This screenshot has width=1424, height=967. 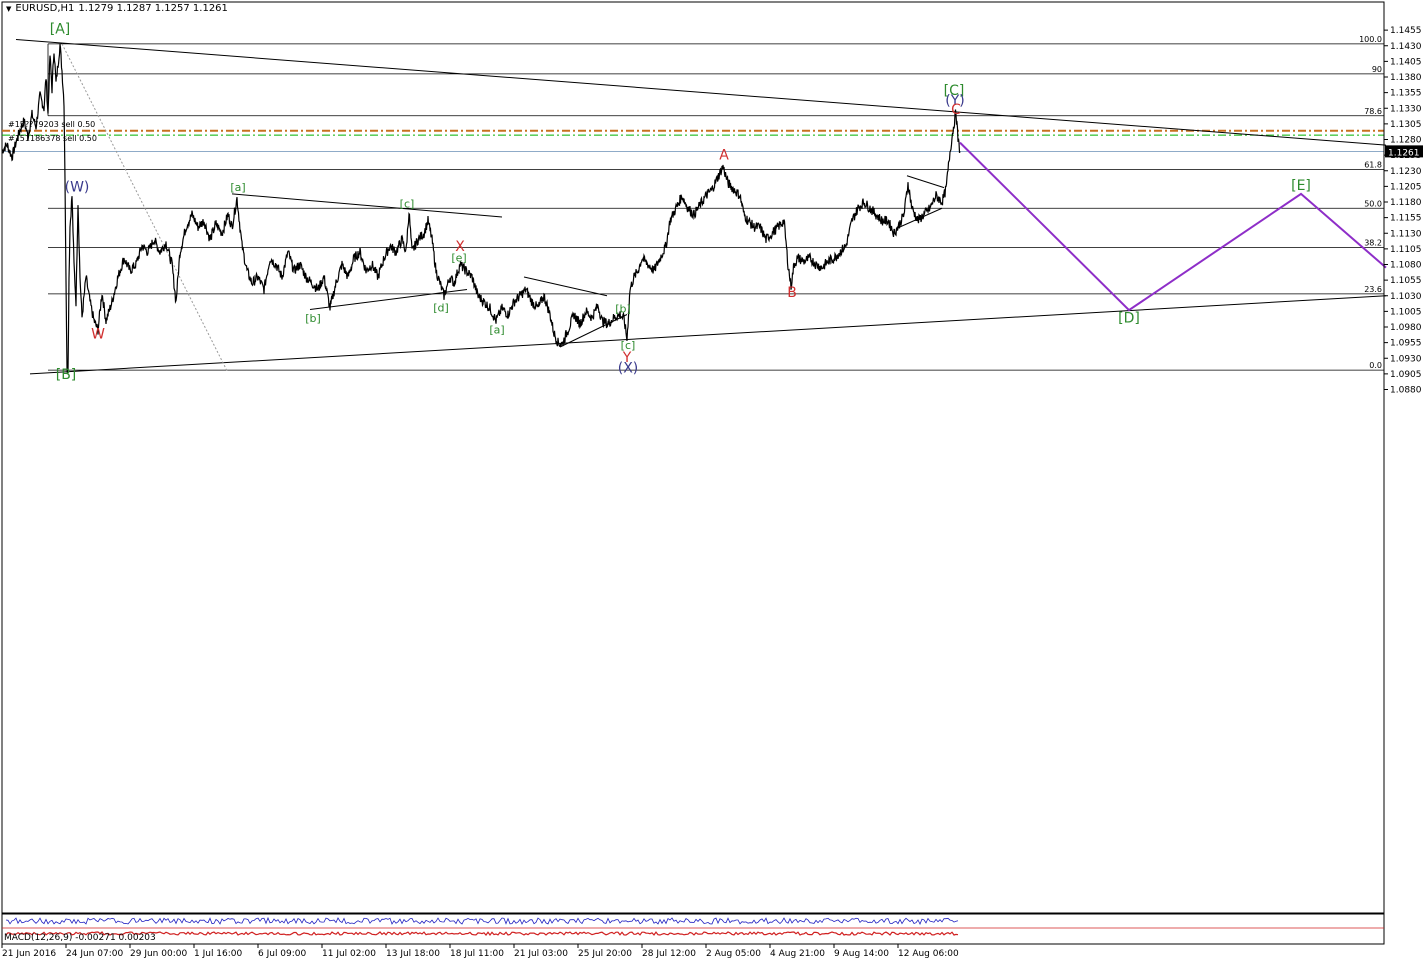 What do you see at coordinates (413, 954) in the screenshot?
I see `time-tick-label-6: 13 Jul 18:00` at bounding box center [413, 954].